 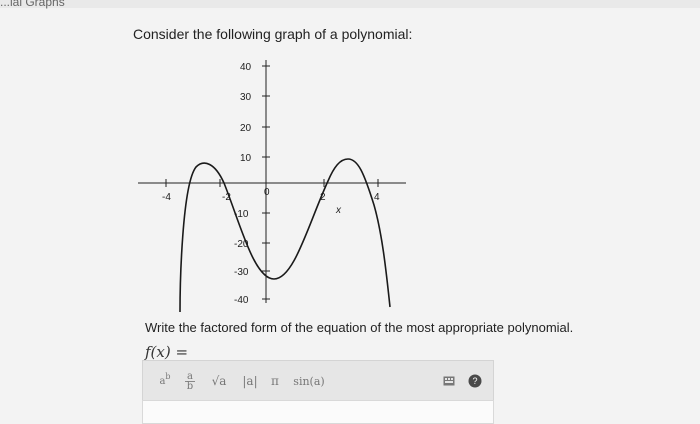 What do you see at coordinates (190, 386) in the screenshot?
I see `fraction-denominator: b` at bounding box center [190, 386].